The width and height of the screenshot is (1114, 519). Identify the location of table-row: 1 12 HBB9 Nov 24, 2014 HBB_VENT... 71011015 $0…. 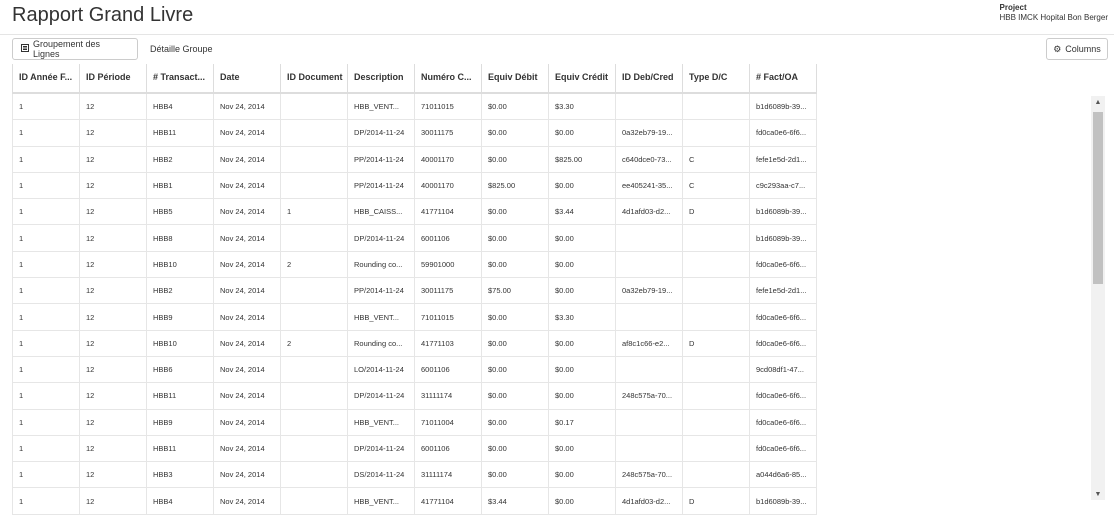
(550, 317).